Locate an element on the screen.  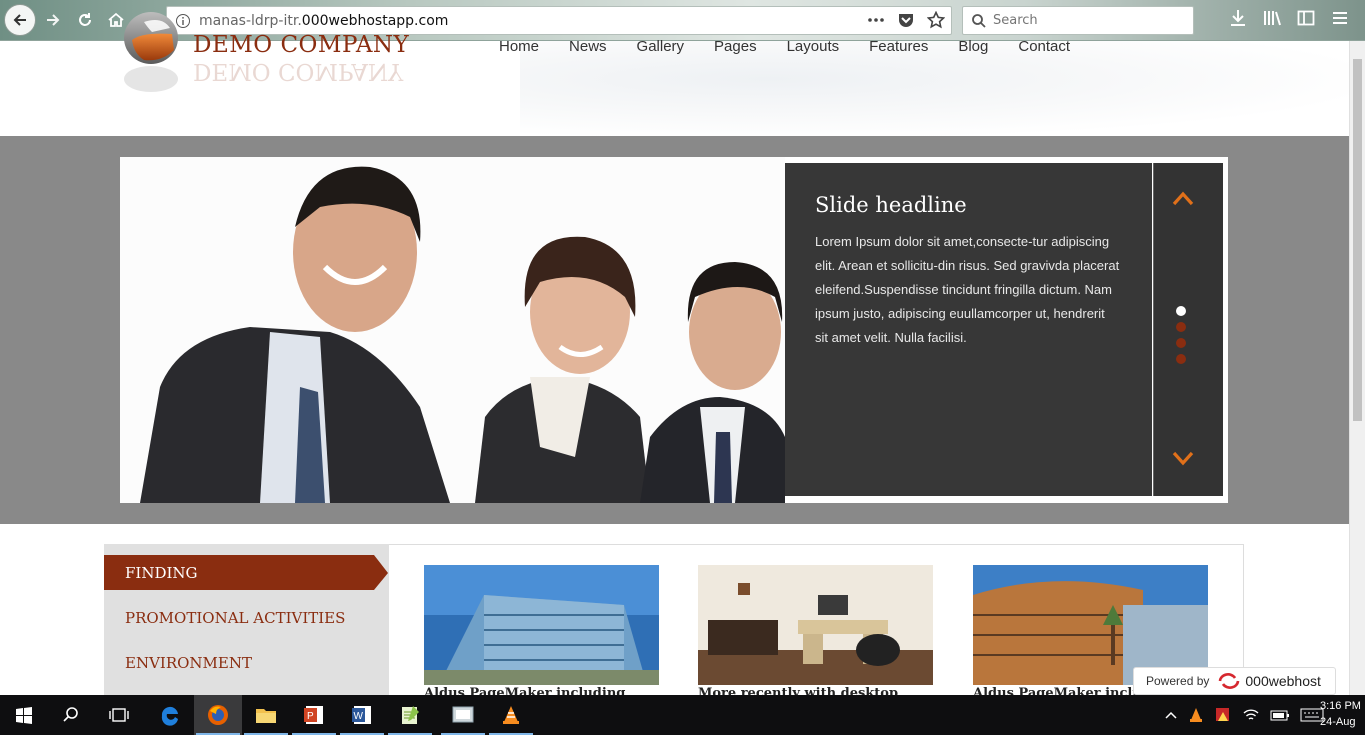
search-bar is located at coordinates (1078, 20).